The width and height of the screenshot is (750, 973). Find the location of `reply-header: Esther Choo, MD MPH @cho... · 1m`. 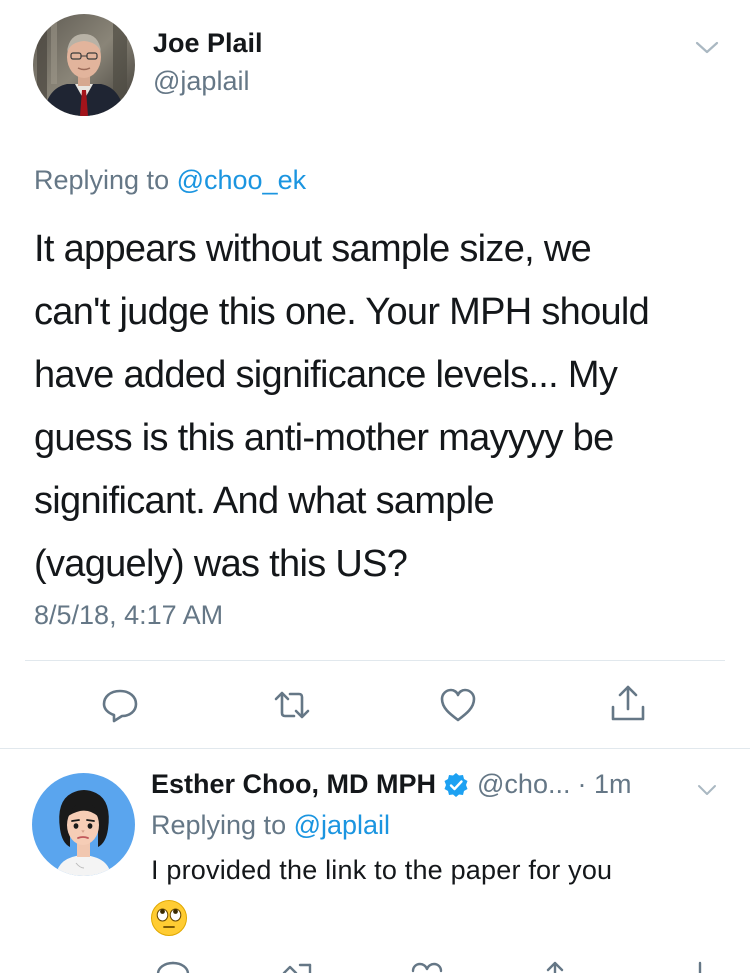

reply-header: Esther Choo, MD MPH @cho... · 1m is located at coordinates (391, 784).